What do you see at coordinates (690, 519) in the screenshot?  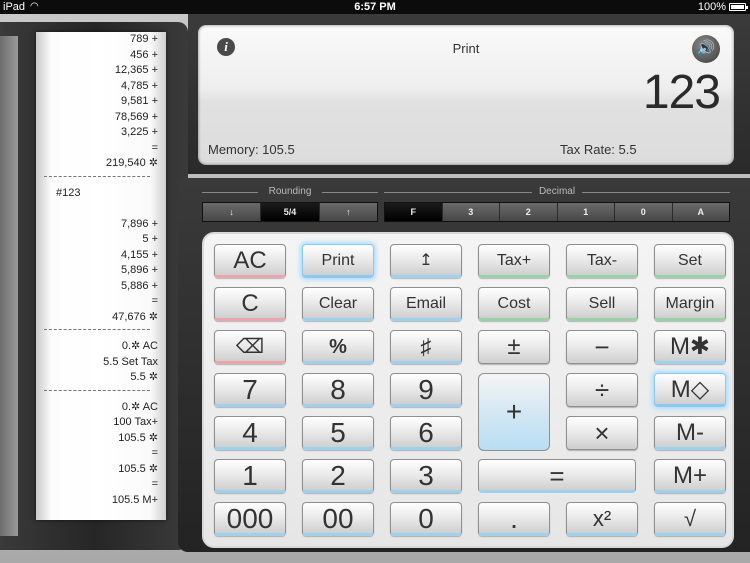 I see `square-root-button: √` at bounding box center [690, 519].